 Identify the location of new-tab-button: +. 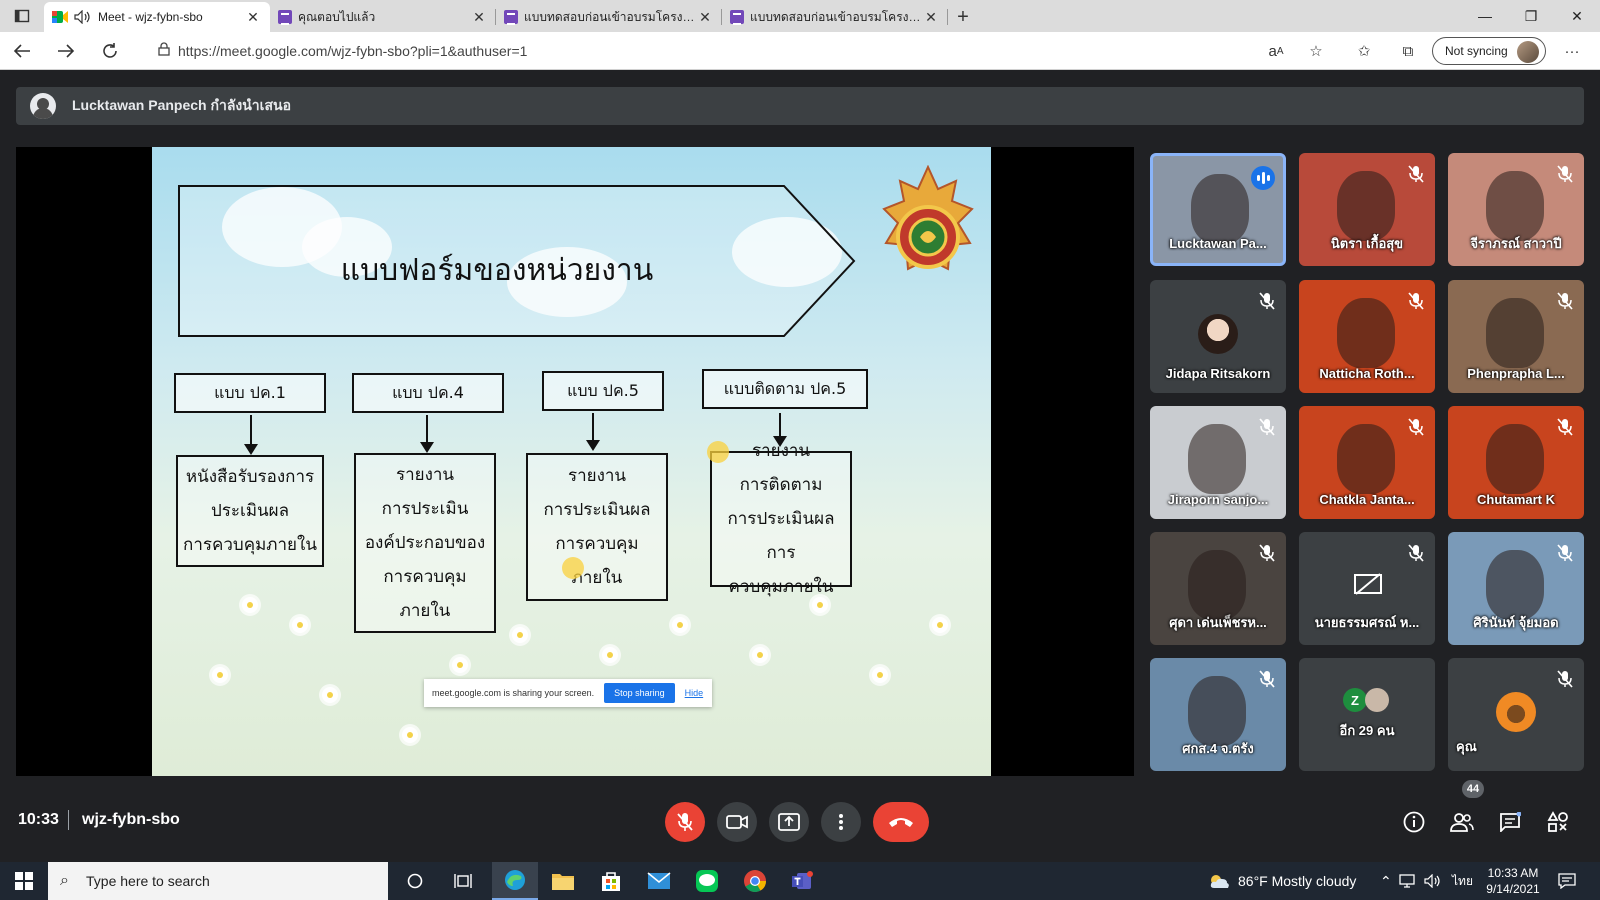
(963, 17).